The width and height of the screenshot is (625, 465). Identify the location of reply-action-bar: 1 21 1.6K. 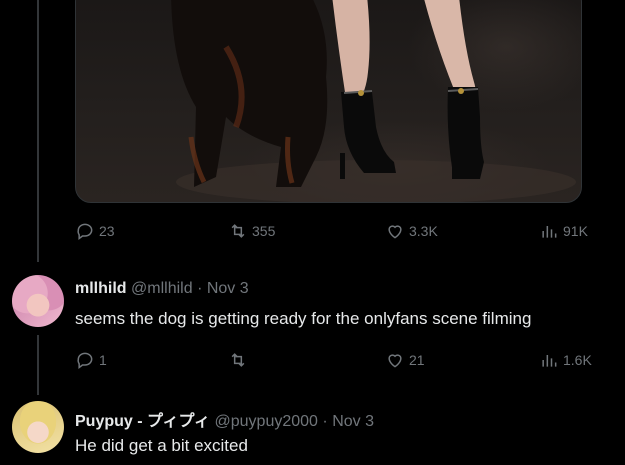
(337, 360).